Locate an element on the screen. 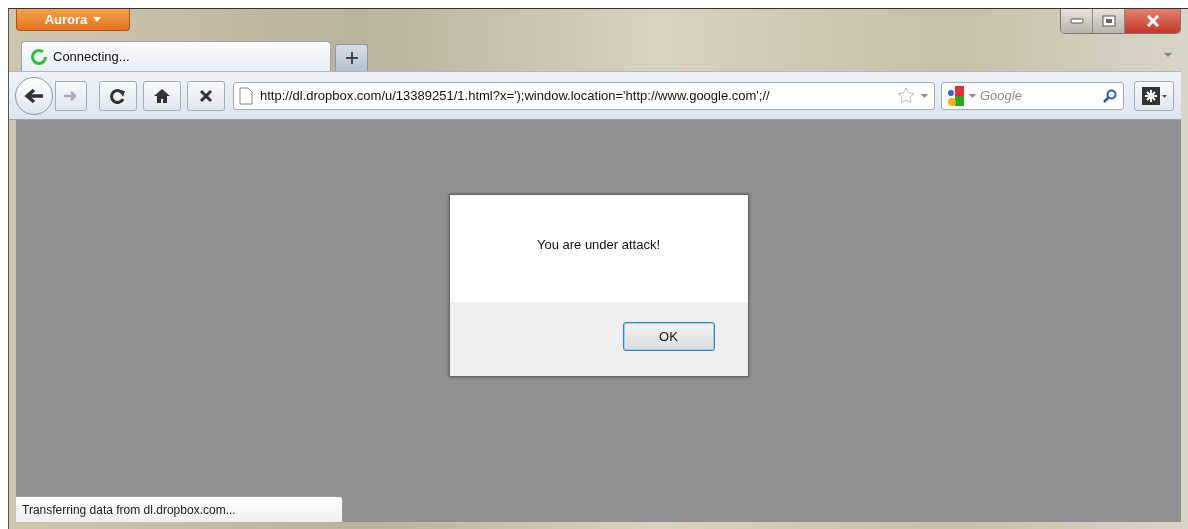 The width and height of the screenshot is (1188, 529). plus-icon is located at coordinates (351, 58).